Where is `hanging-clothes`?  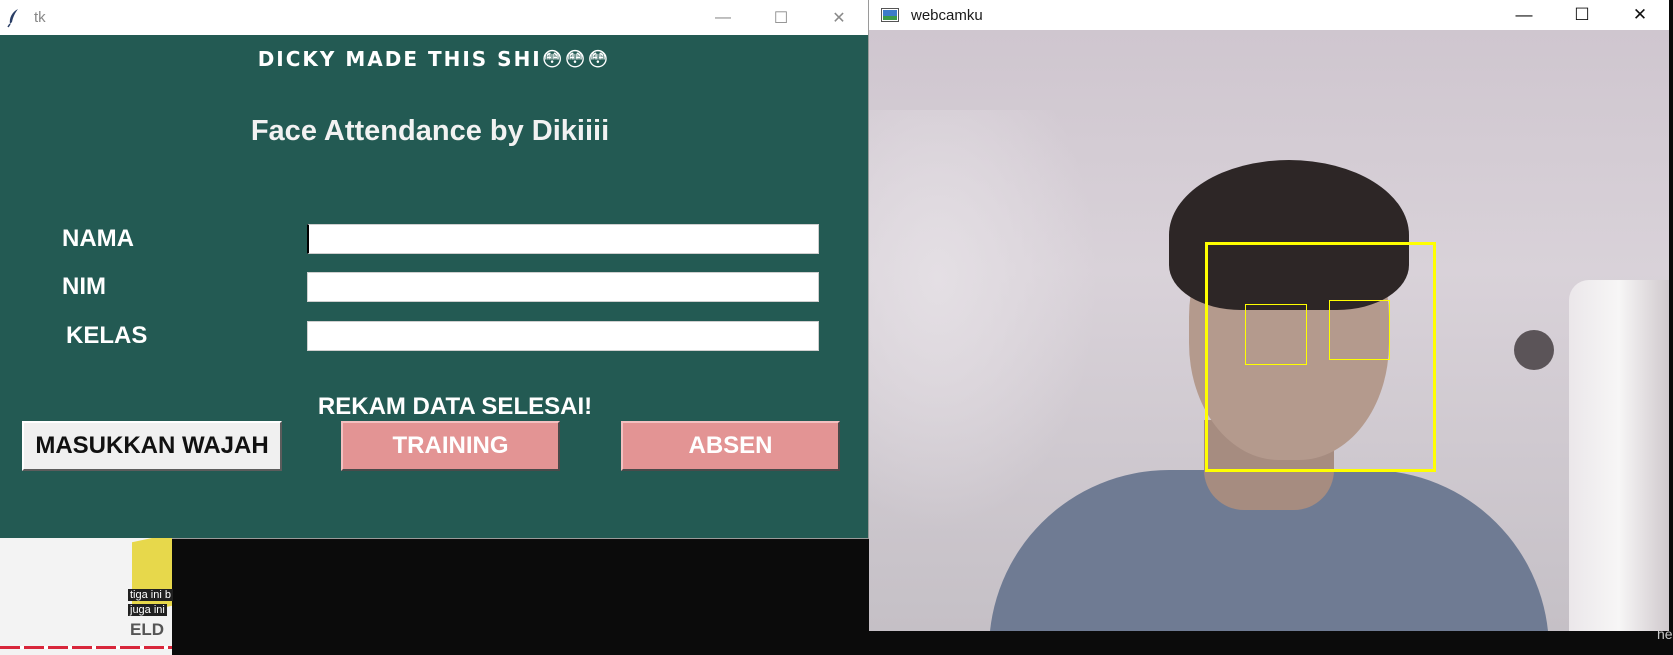
hanging-clothes is located at coordinates (1619, 455).